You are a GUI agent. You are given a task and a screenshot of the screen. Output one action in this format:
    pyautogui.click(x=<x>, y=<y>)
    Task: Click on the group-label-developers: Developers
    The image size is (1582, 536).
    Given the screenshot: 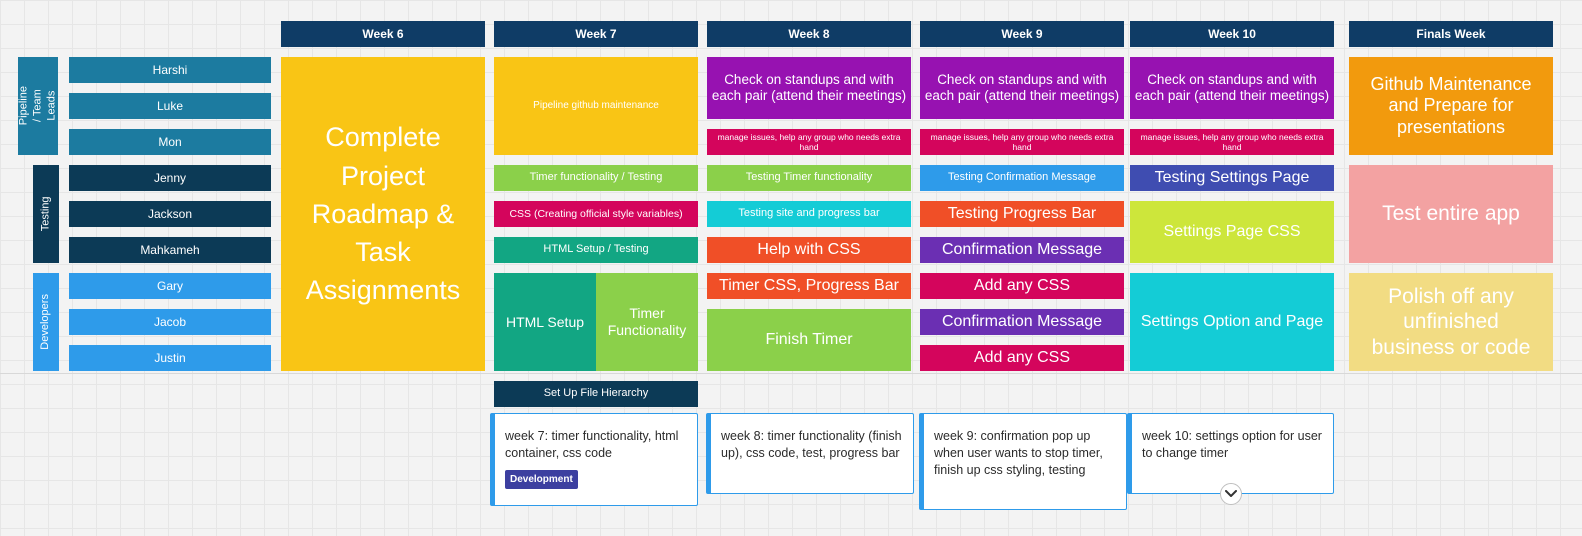 What is the action you would take?
    pyautogui.click(x=46, y=322)
    